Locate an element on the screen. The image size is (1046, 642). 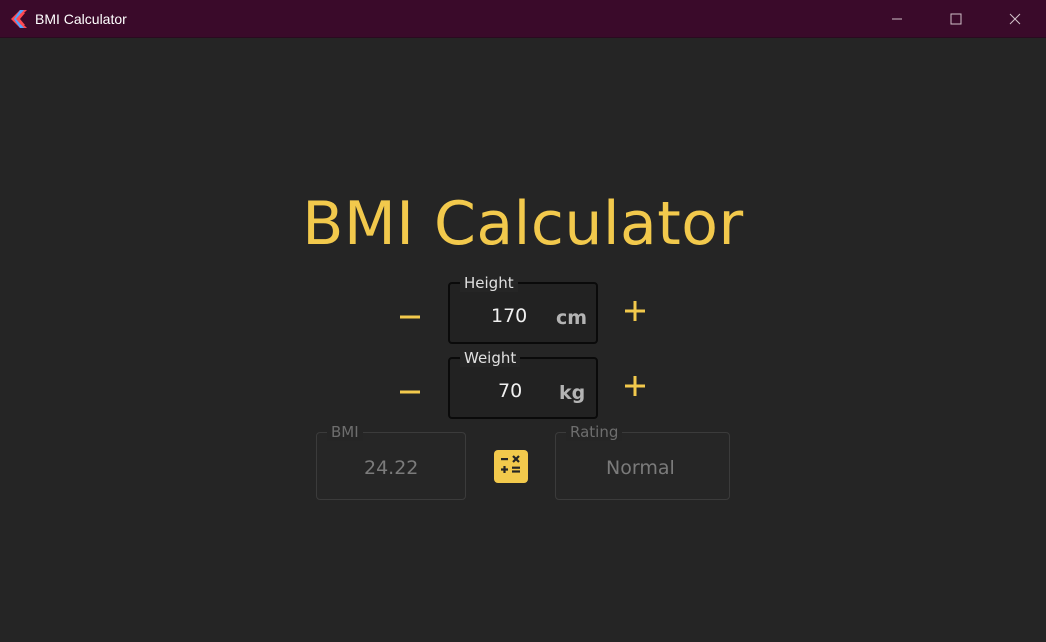
weight-unit: kg is located at coordinates (572, 393).